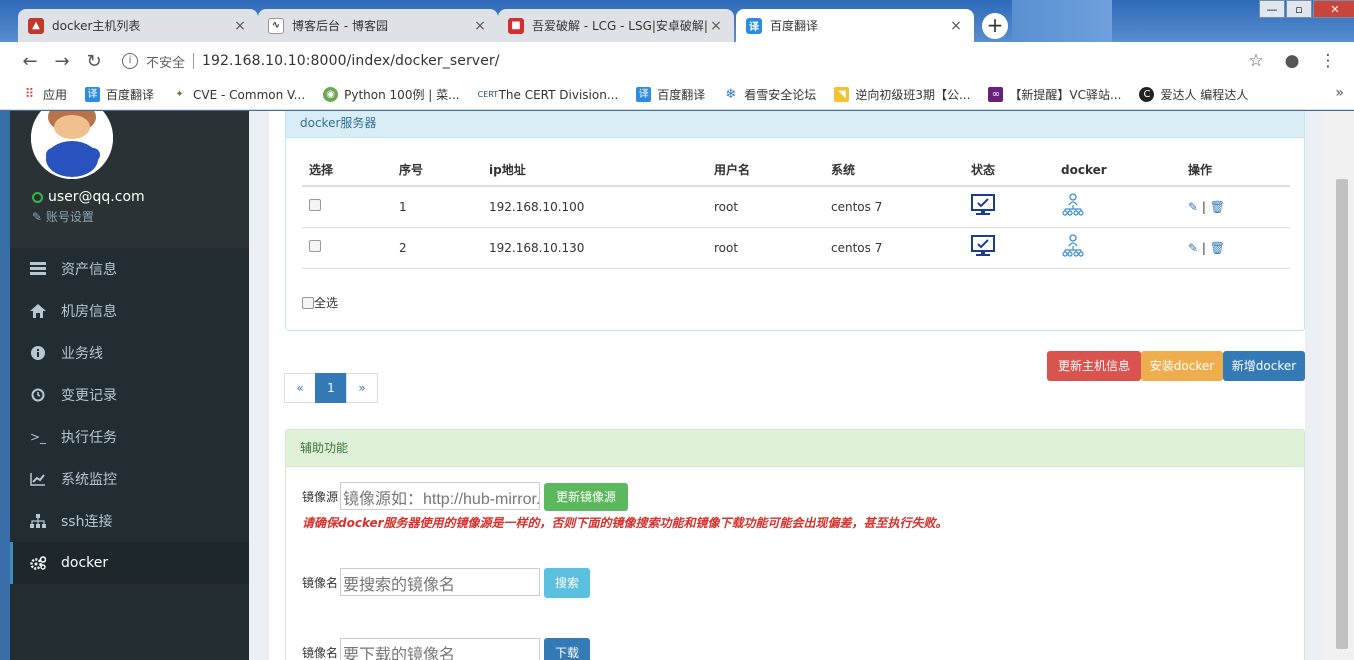 This screenshot has width=1354, height=660. Describe the element at coordinates (38, 437) in the screenshot. I see `terminal-icon: >_` at that location.